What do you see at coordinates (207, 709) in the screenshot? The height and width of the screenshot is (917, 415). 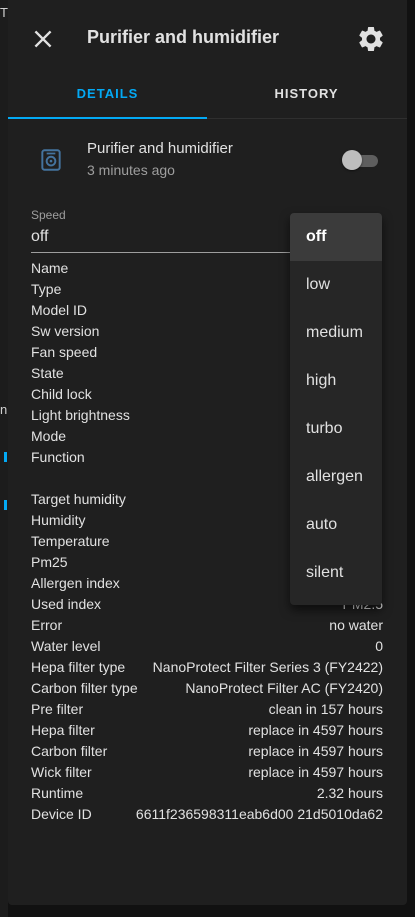 I see `attribute-row: Pre filter clean in 157 hours` at bounding box center [207, 709].